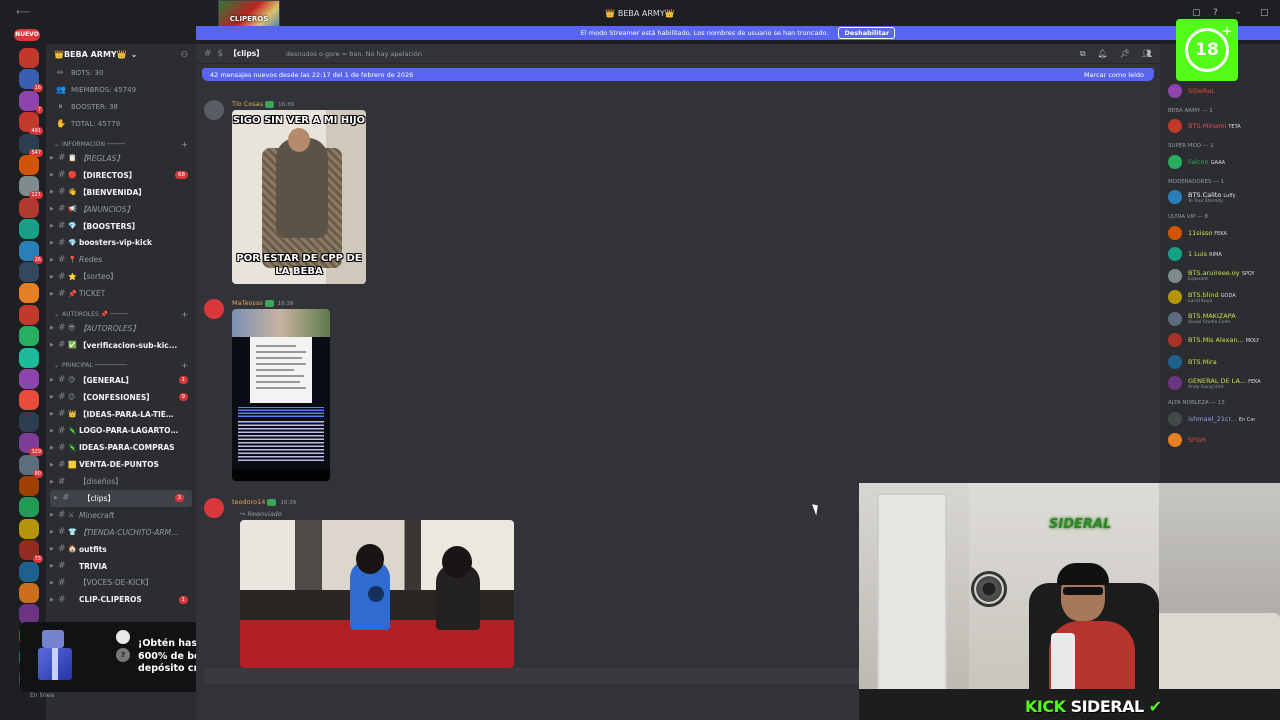  What do you see at coordinates (263, 104) in the screenshot?
I see `message-author: Tío Cosas 16:39` at bounding box center [263, 104].